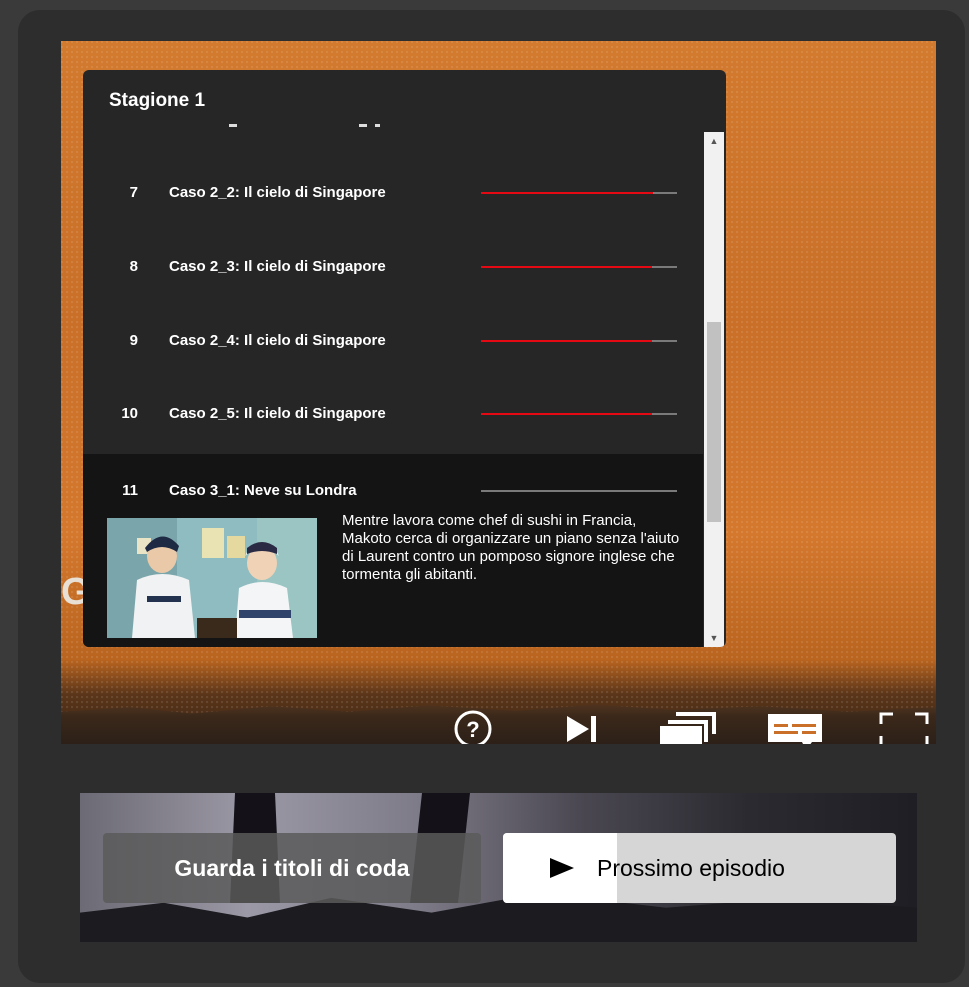 The image size is (969, 987). Describe the element at coordinates (714, 141) in the screenshot. I see `scroll-up-arrow-icon: ▲` at that location.